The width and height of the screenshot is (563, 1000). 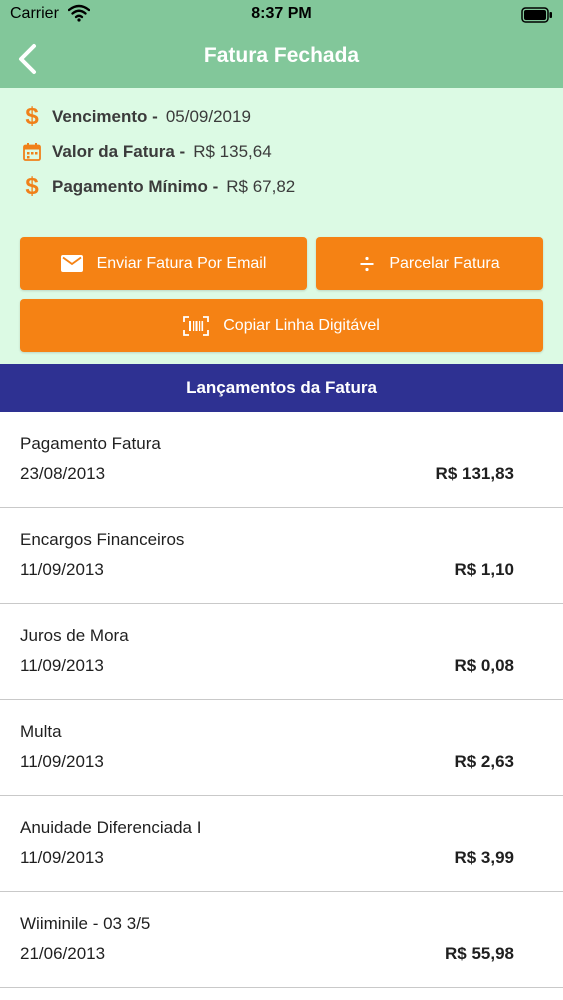 What do you see at coordinates (105, 116) in the screenshot?
I see `due-date-label: Vencimento -` at bounding box center [105, 116].